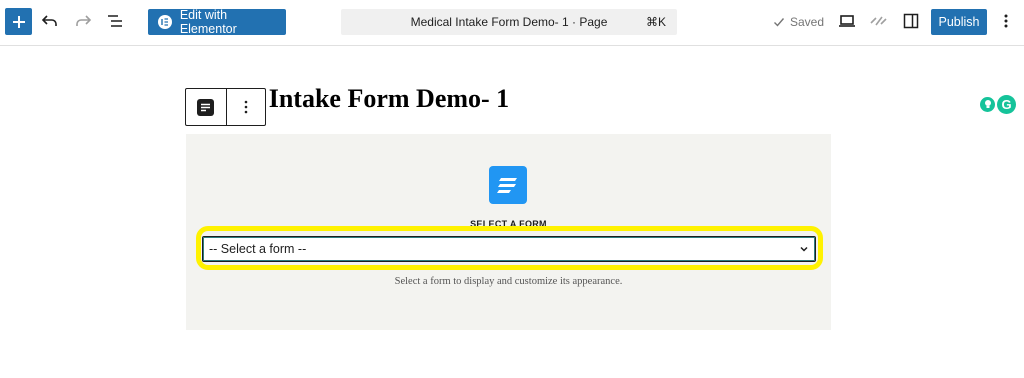 This screenshot has width=1024, height=378. I want to click on block-toolbar, so click(225, 107).